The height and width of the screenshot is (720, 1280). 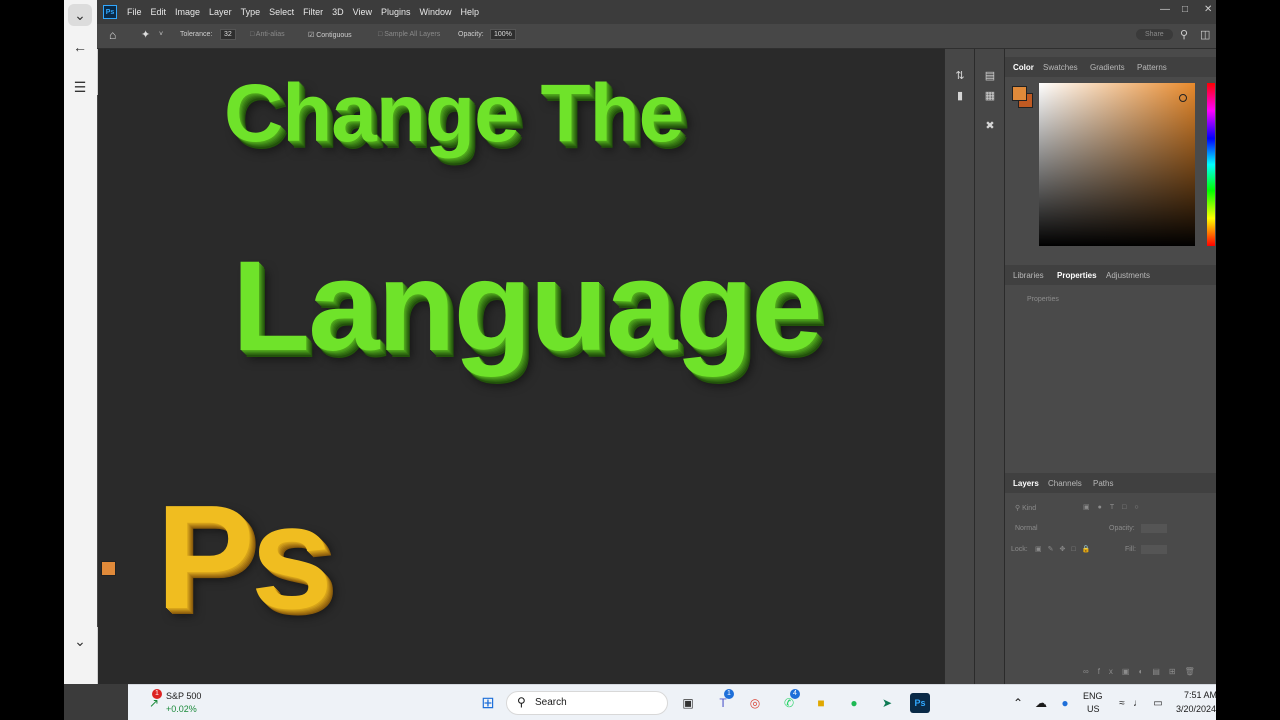 I want to click on learn-panel-icon: ▤, so click(x=990, y=75).